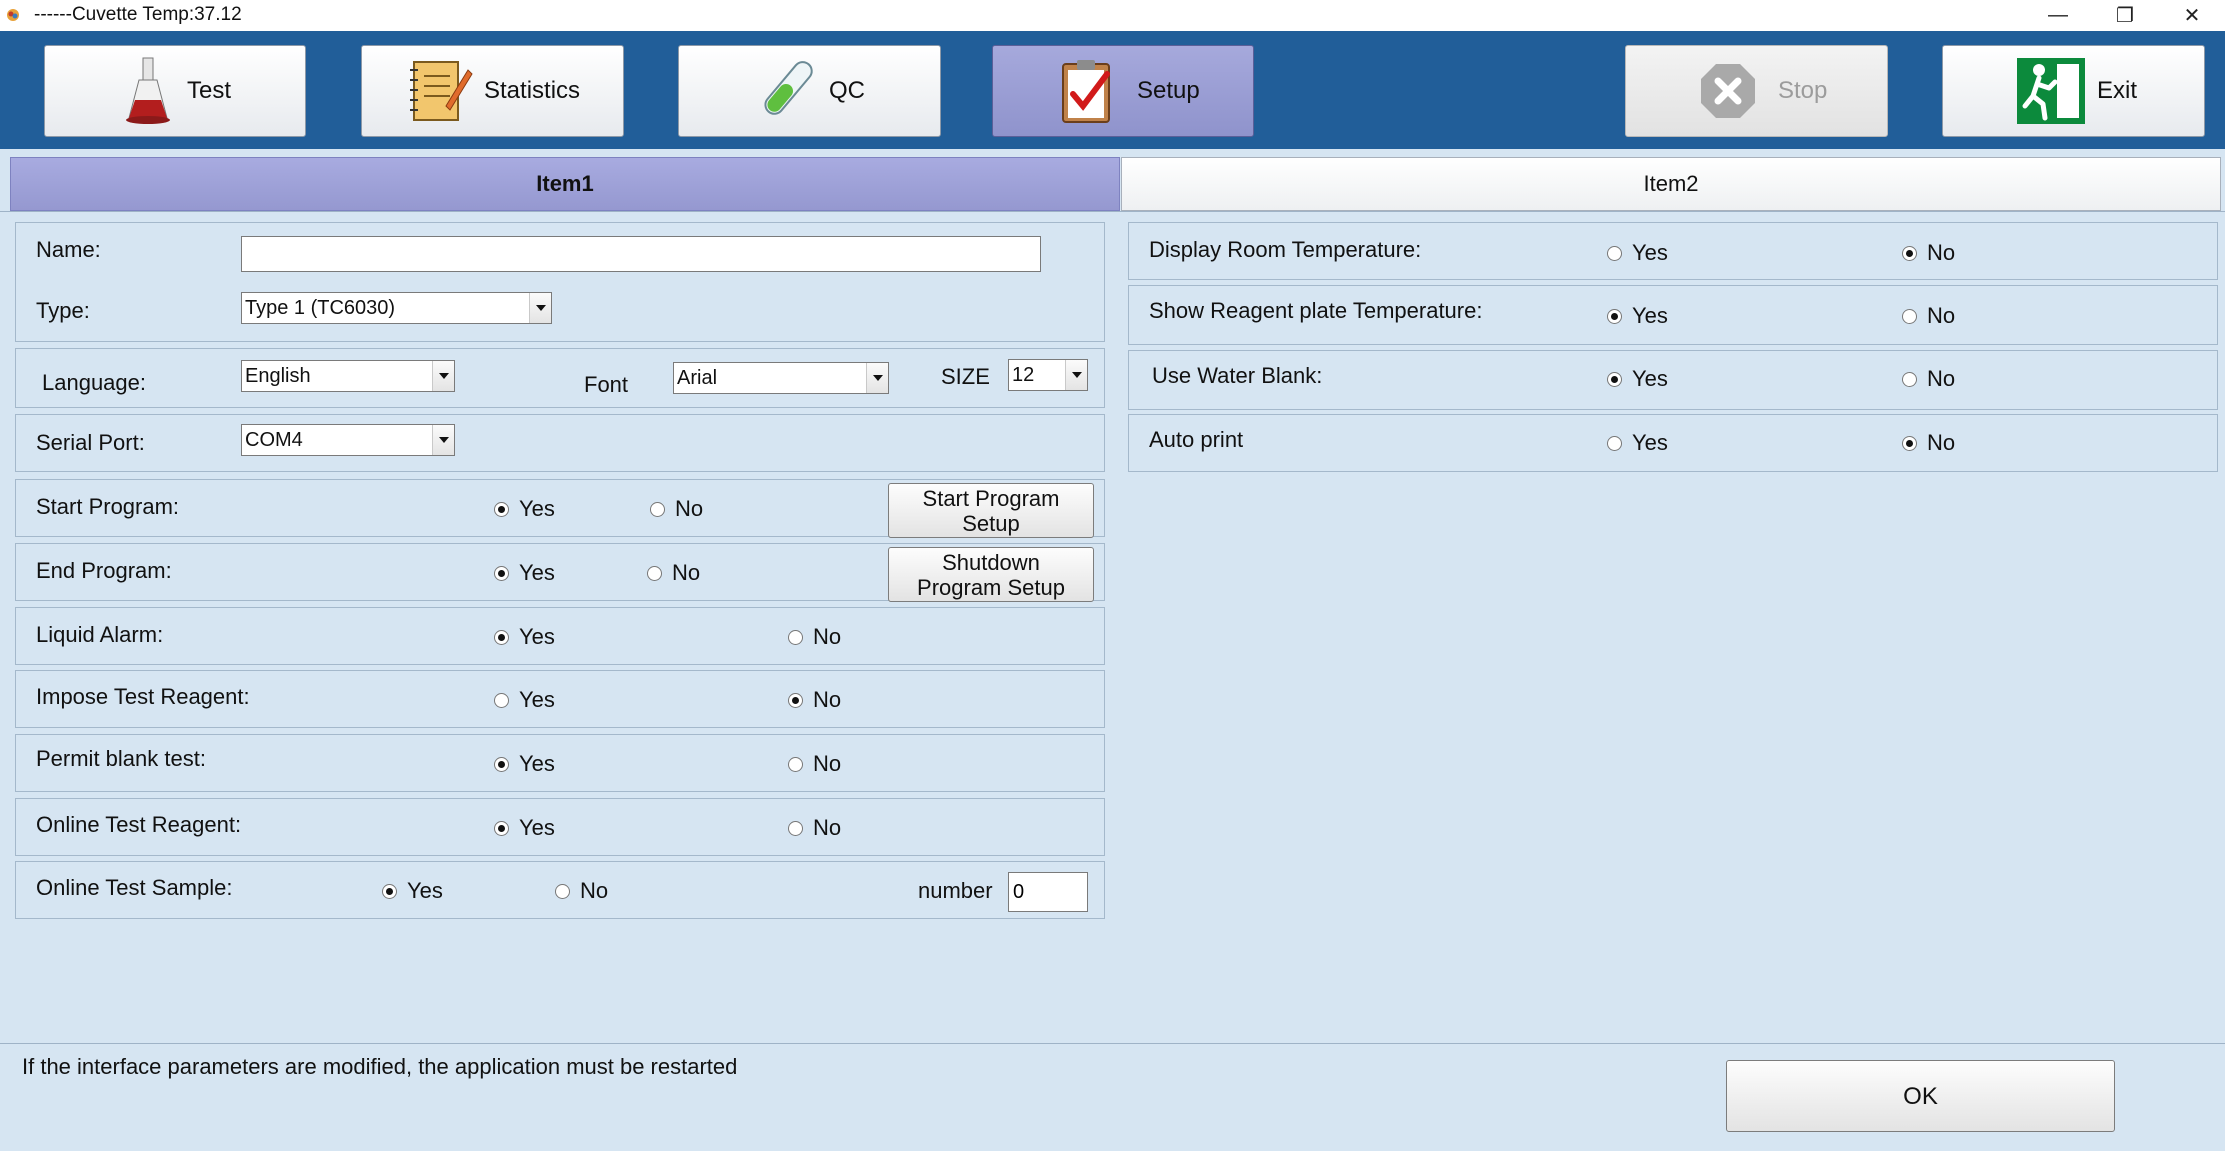 Image resolution: width=2225 pixels, height=1151 pixels. What do you see at coordinates (175, 91) in the screenshot?
I see `test-button: Test` at bounding box center [175, 91].